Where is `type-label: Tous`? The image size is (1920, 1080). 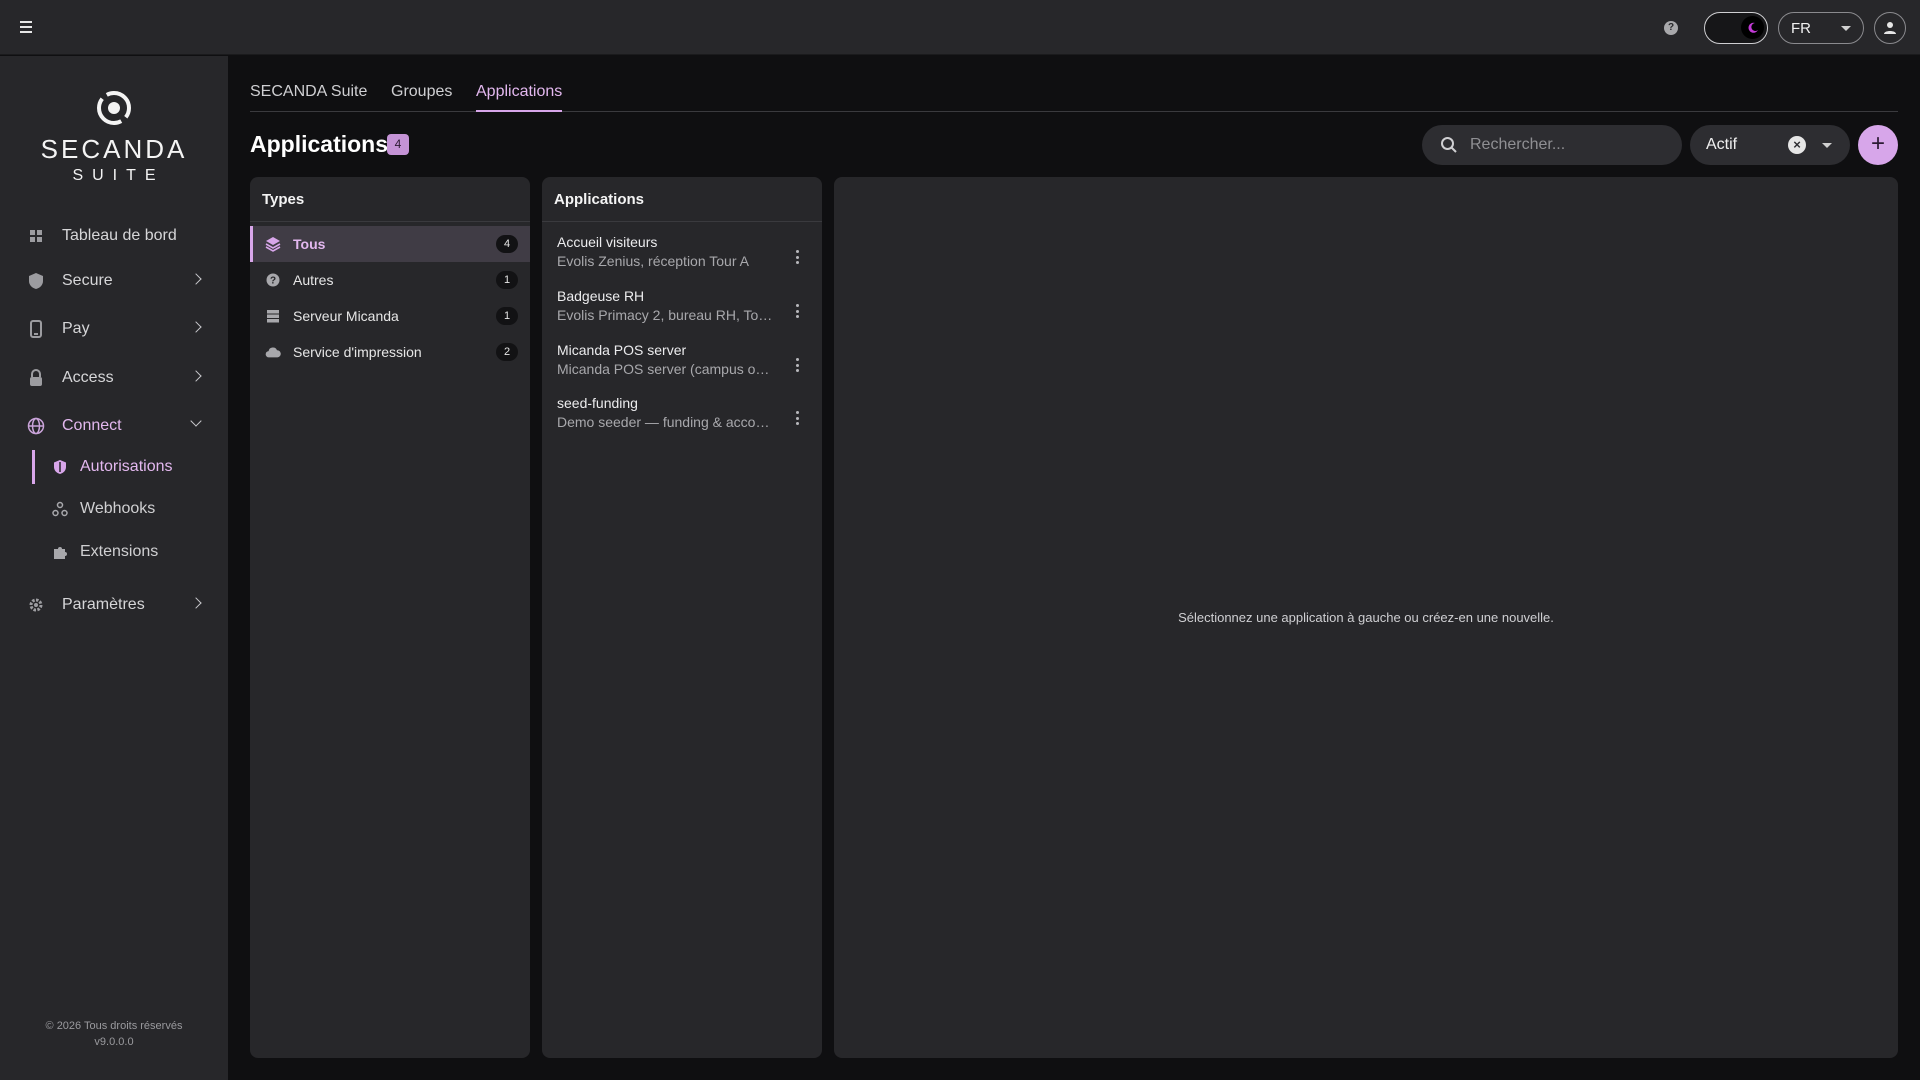 type-label: Tous is located at coordinates (309, 244).